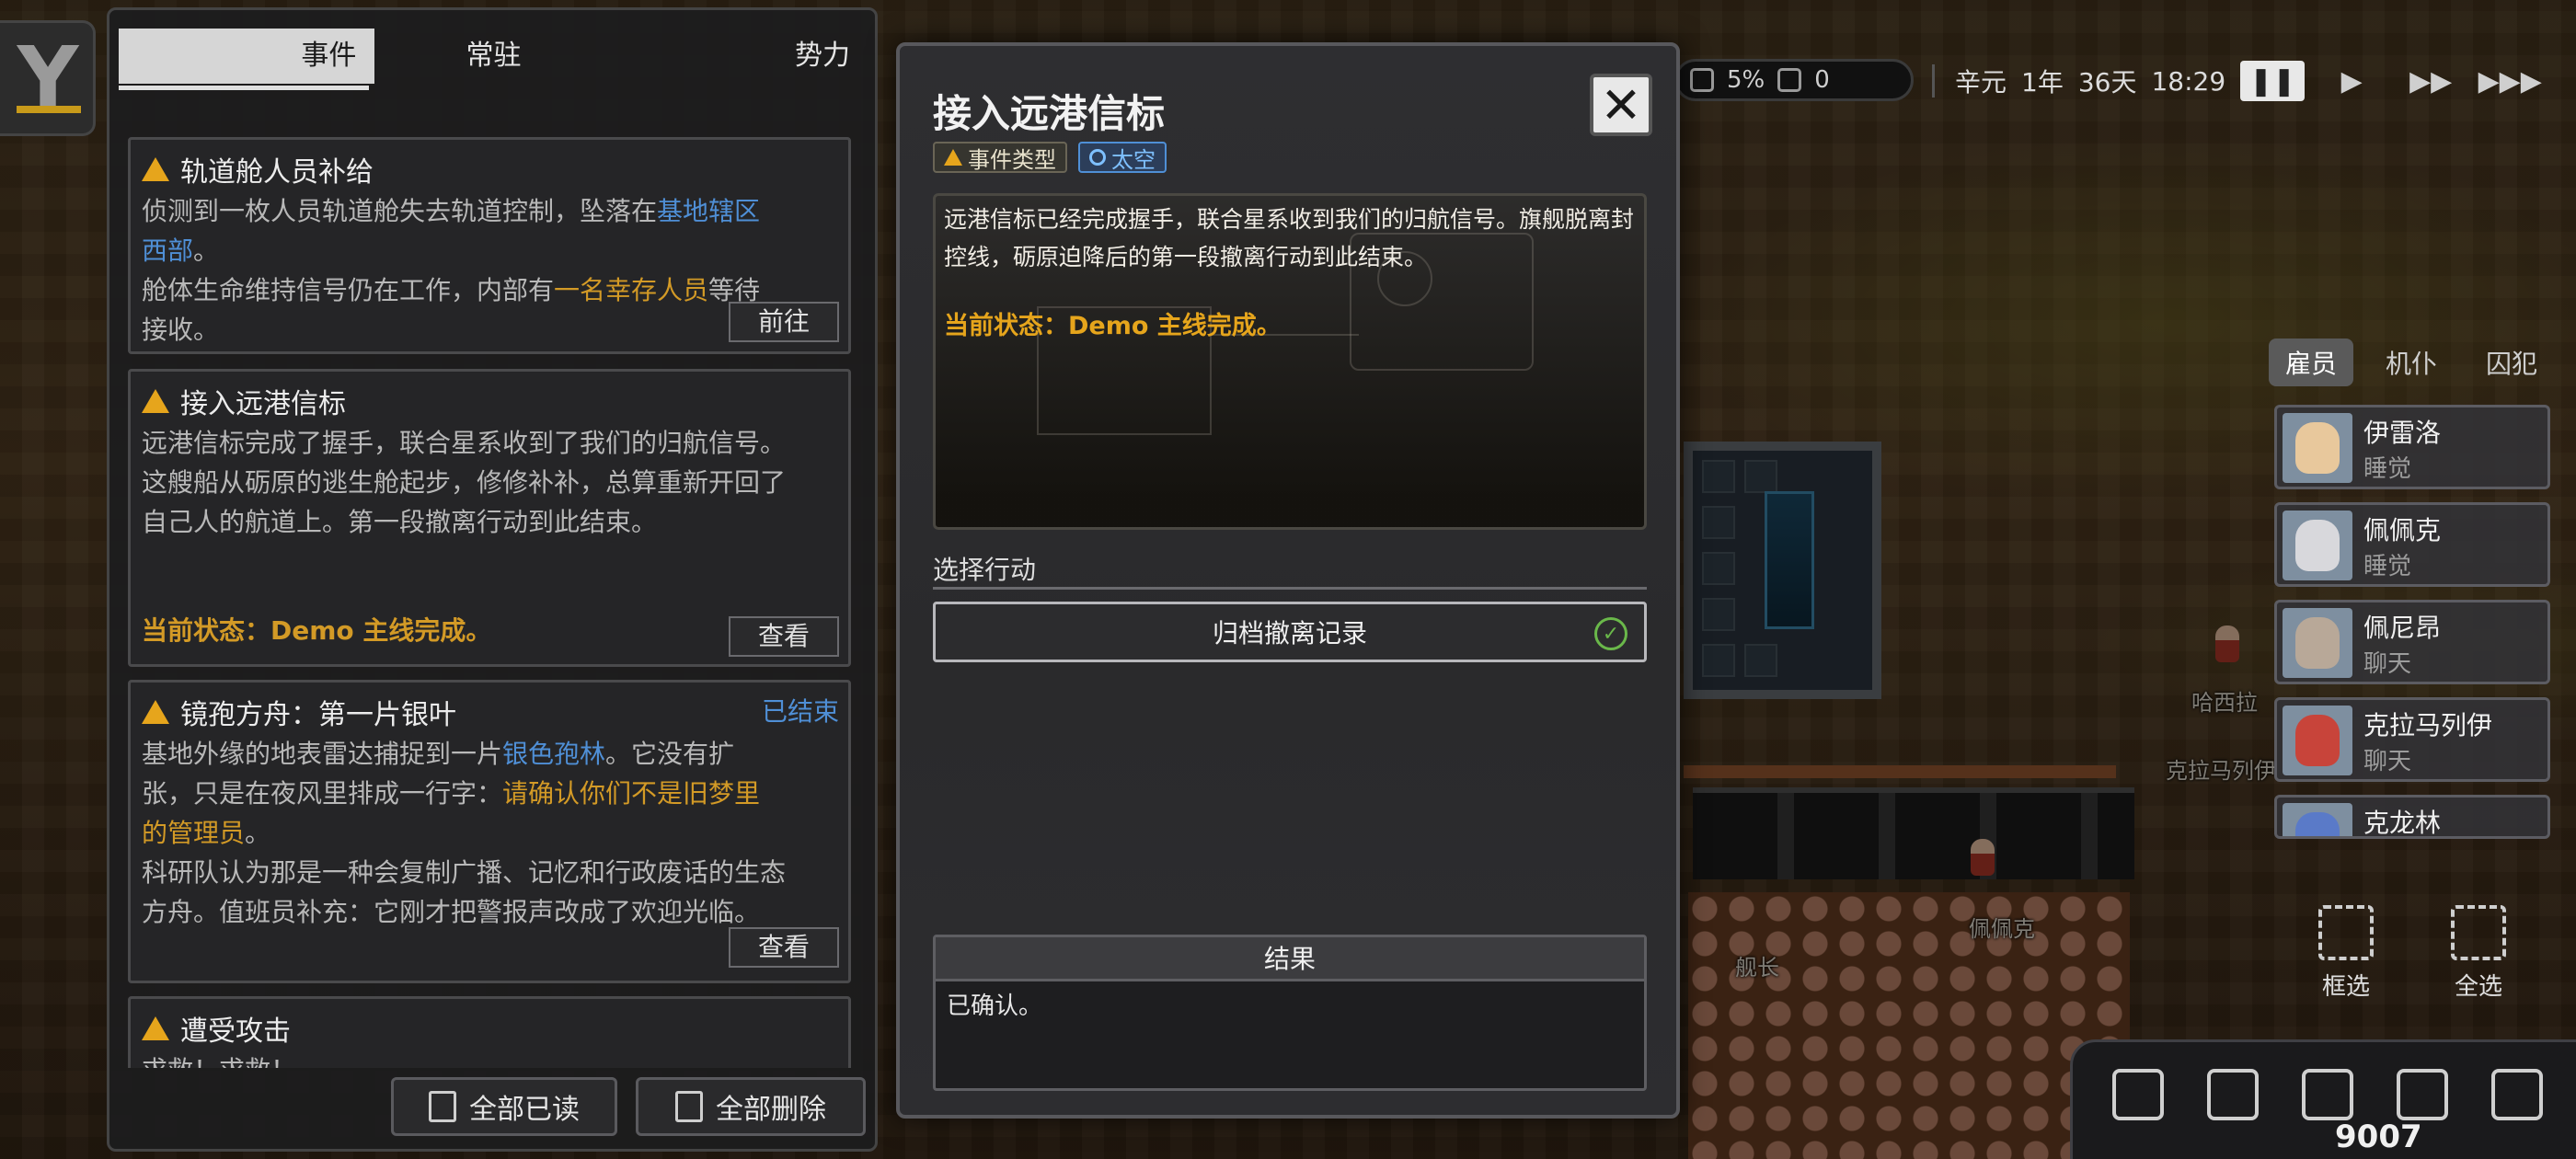 This screenshot has width=2576, height=1159. I want to click on main-toolbar: 9007, so click(2323, 1099).